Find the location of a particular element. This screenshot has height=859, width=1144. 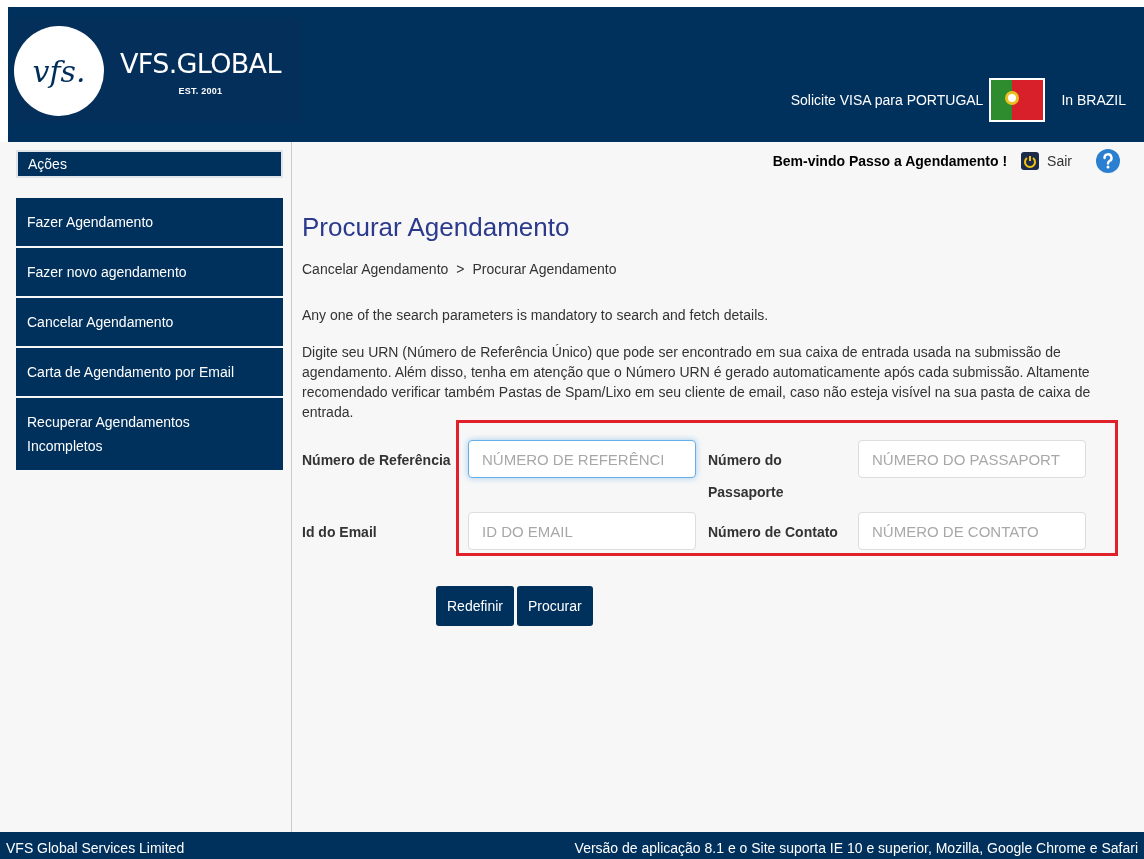

field-label: Id do Email is located at coordinates (340, 532).